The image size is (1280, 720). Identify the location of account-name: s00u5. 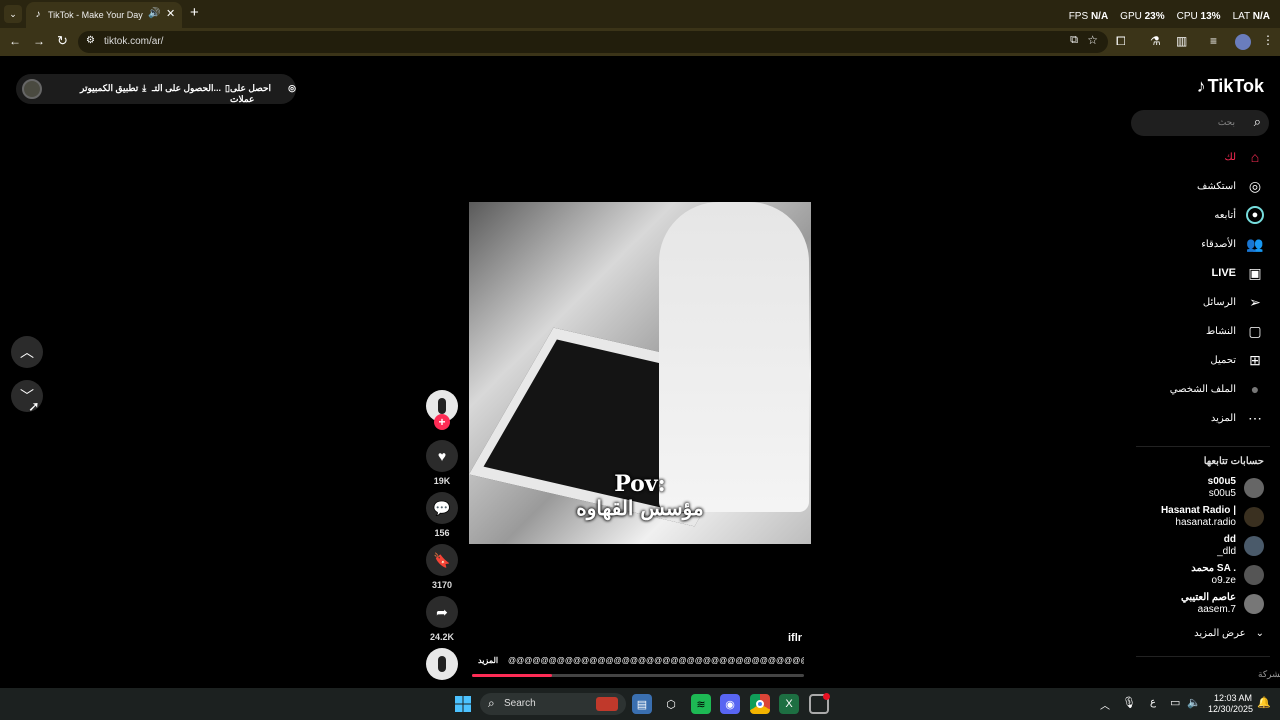
(1221, 481).